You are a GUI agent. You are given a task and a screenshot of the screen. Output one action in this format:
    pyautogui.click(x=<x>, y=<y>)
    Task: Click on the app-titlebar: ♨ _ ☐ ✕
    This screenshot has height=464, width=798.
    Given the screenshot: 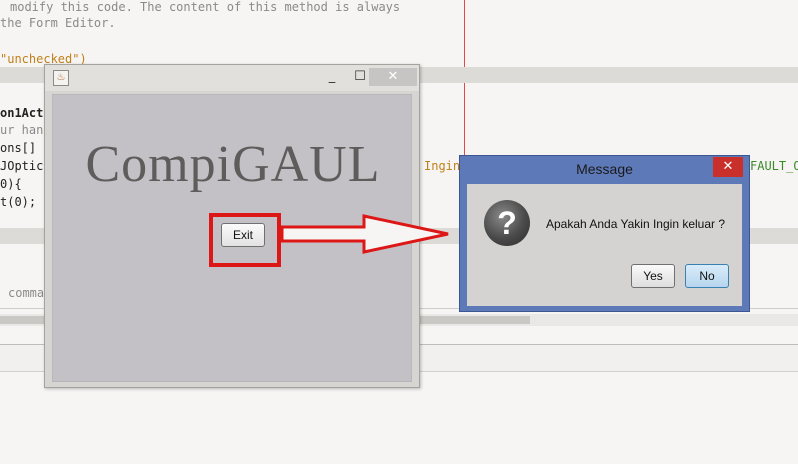 What is the action you would take?
    pyautogui.click(x=232, y=78)
    